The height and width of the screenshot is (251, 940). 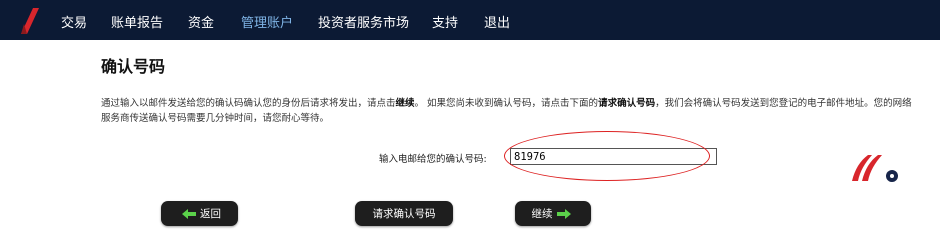 I want to click on confirmation-code-input, so click(x=613, y=156).